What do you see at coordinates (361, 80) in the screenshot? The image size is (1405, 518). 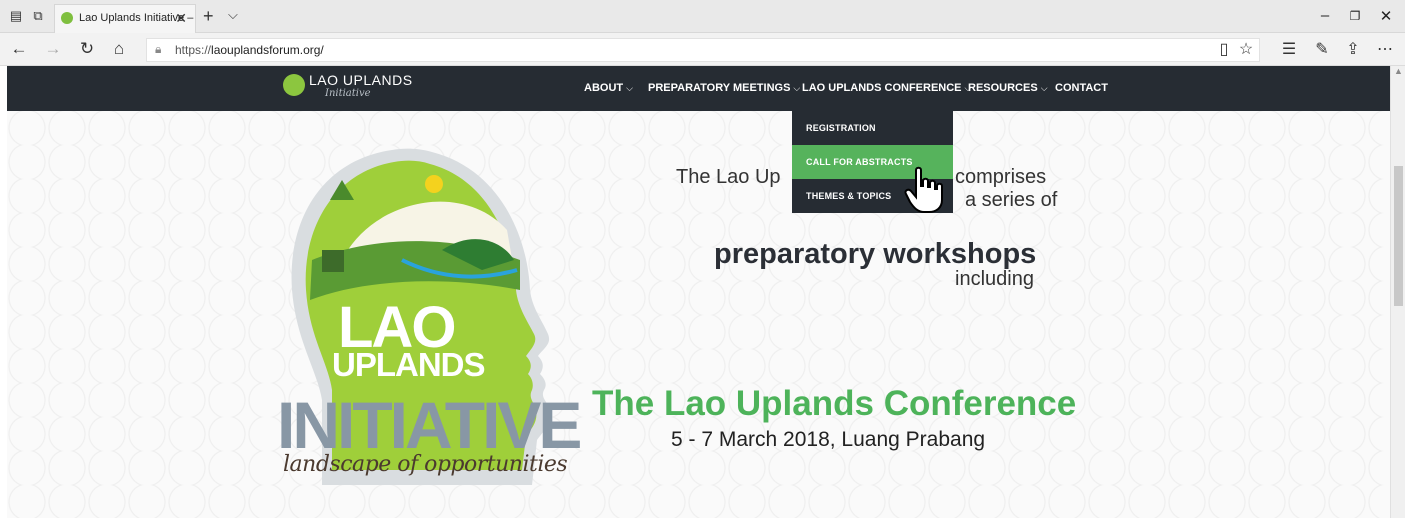 I see `site-logo-title: LAO UPLANDS` at bounding box center [361, 80].